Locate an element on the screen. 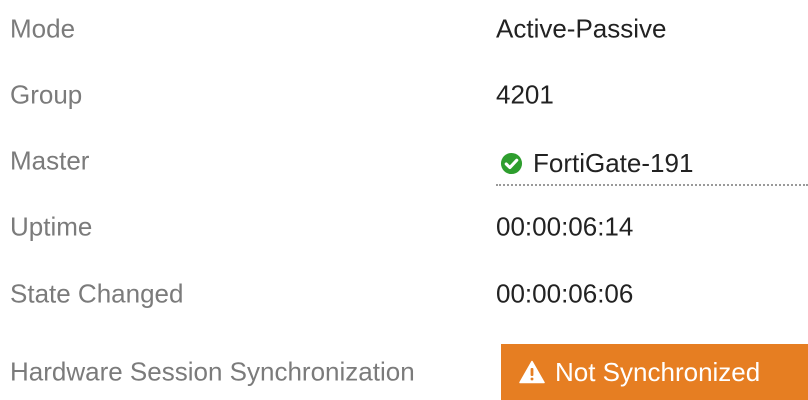 Image resolution: width=808 pixels, height=400 pixels. state-changed-label: State Changed is located at coordinates (97, 293).